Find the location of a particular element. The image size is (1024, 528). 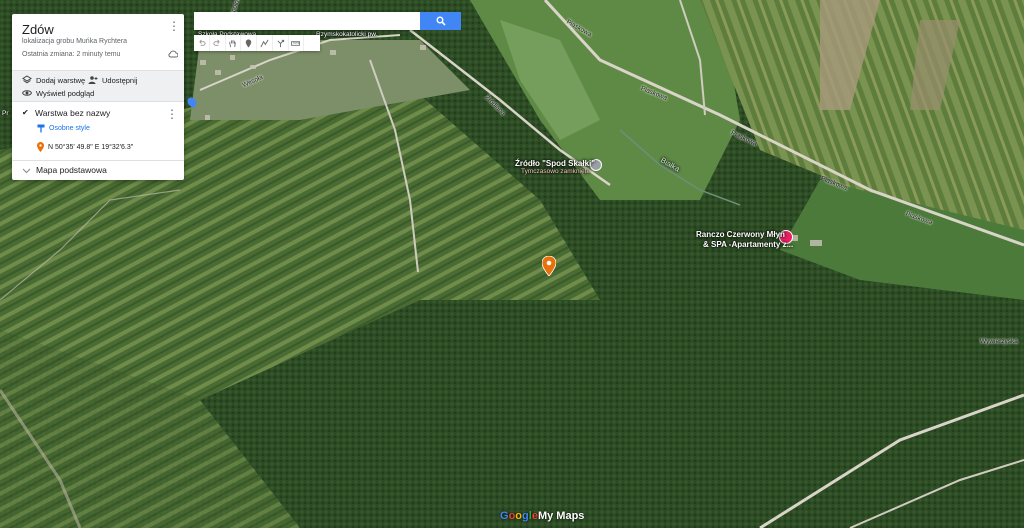

panel-divider is located at coordinates (98, 160).